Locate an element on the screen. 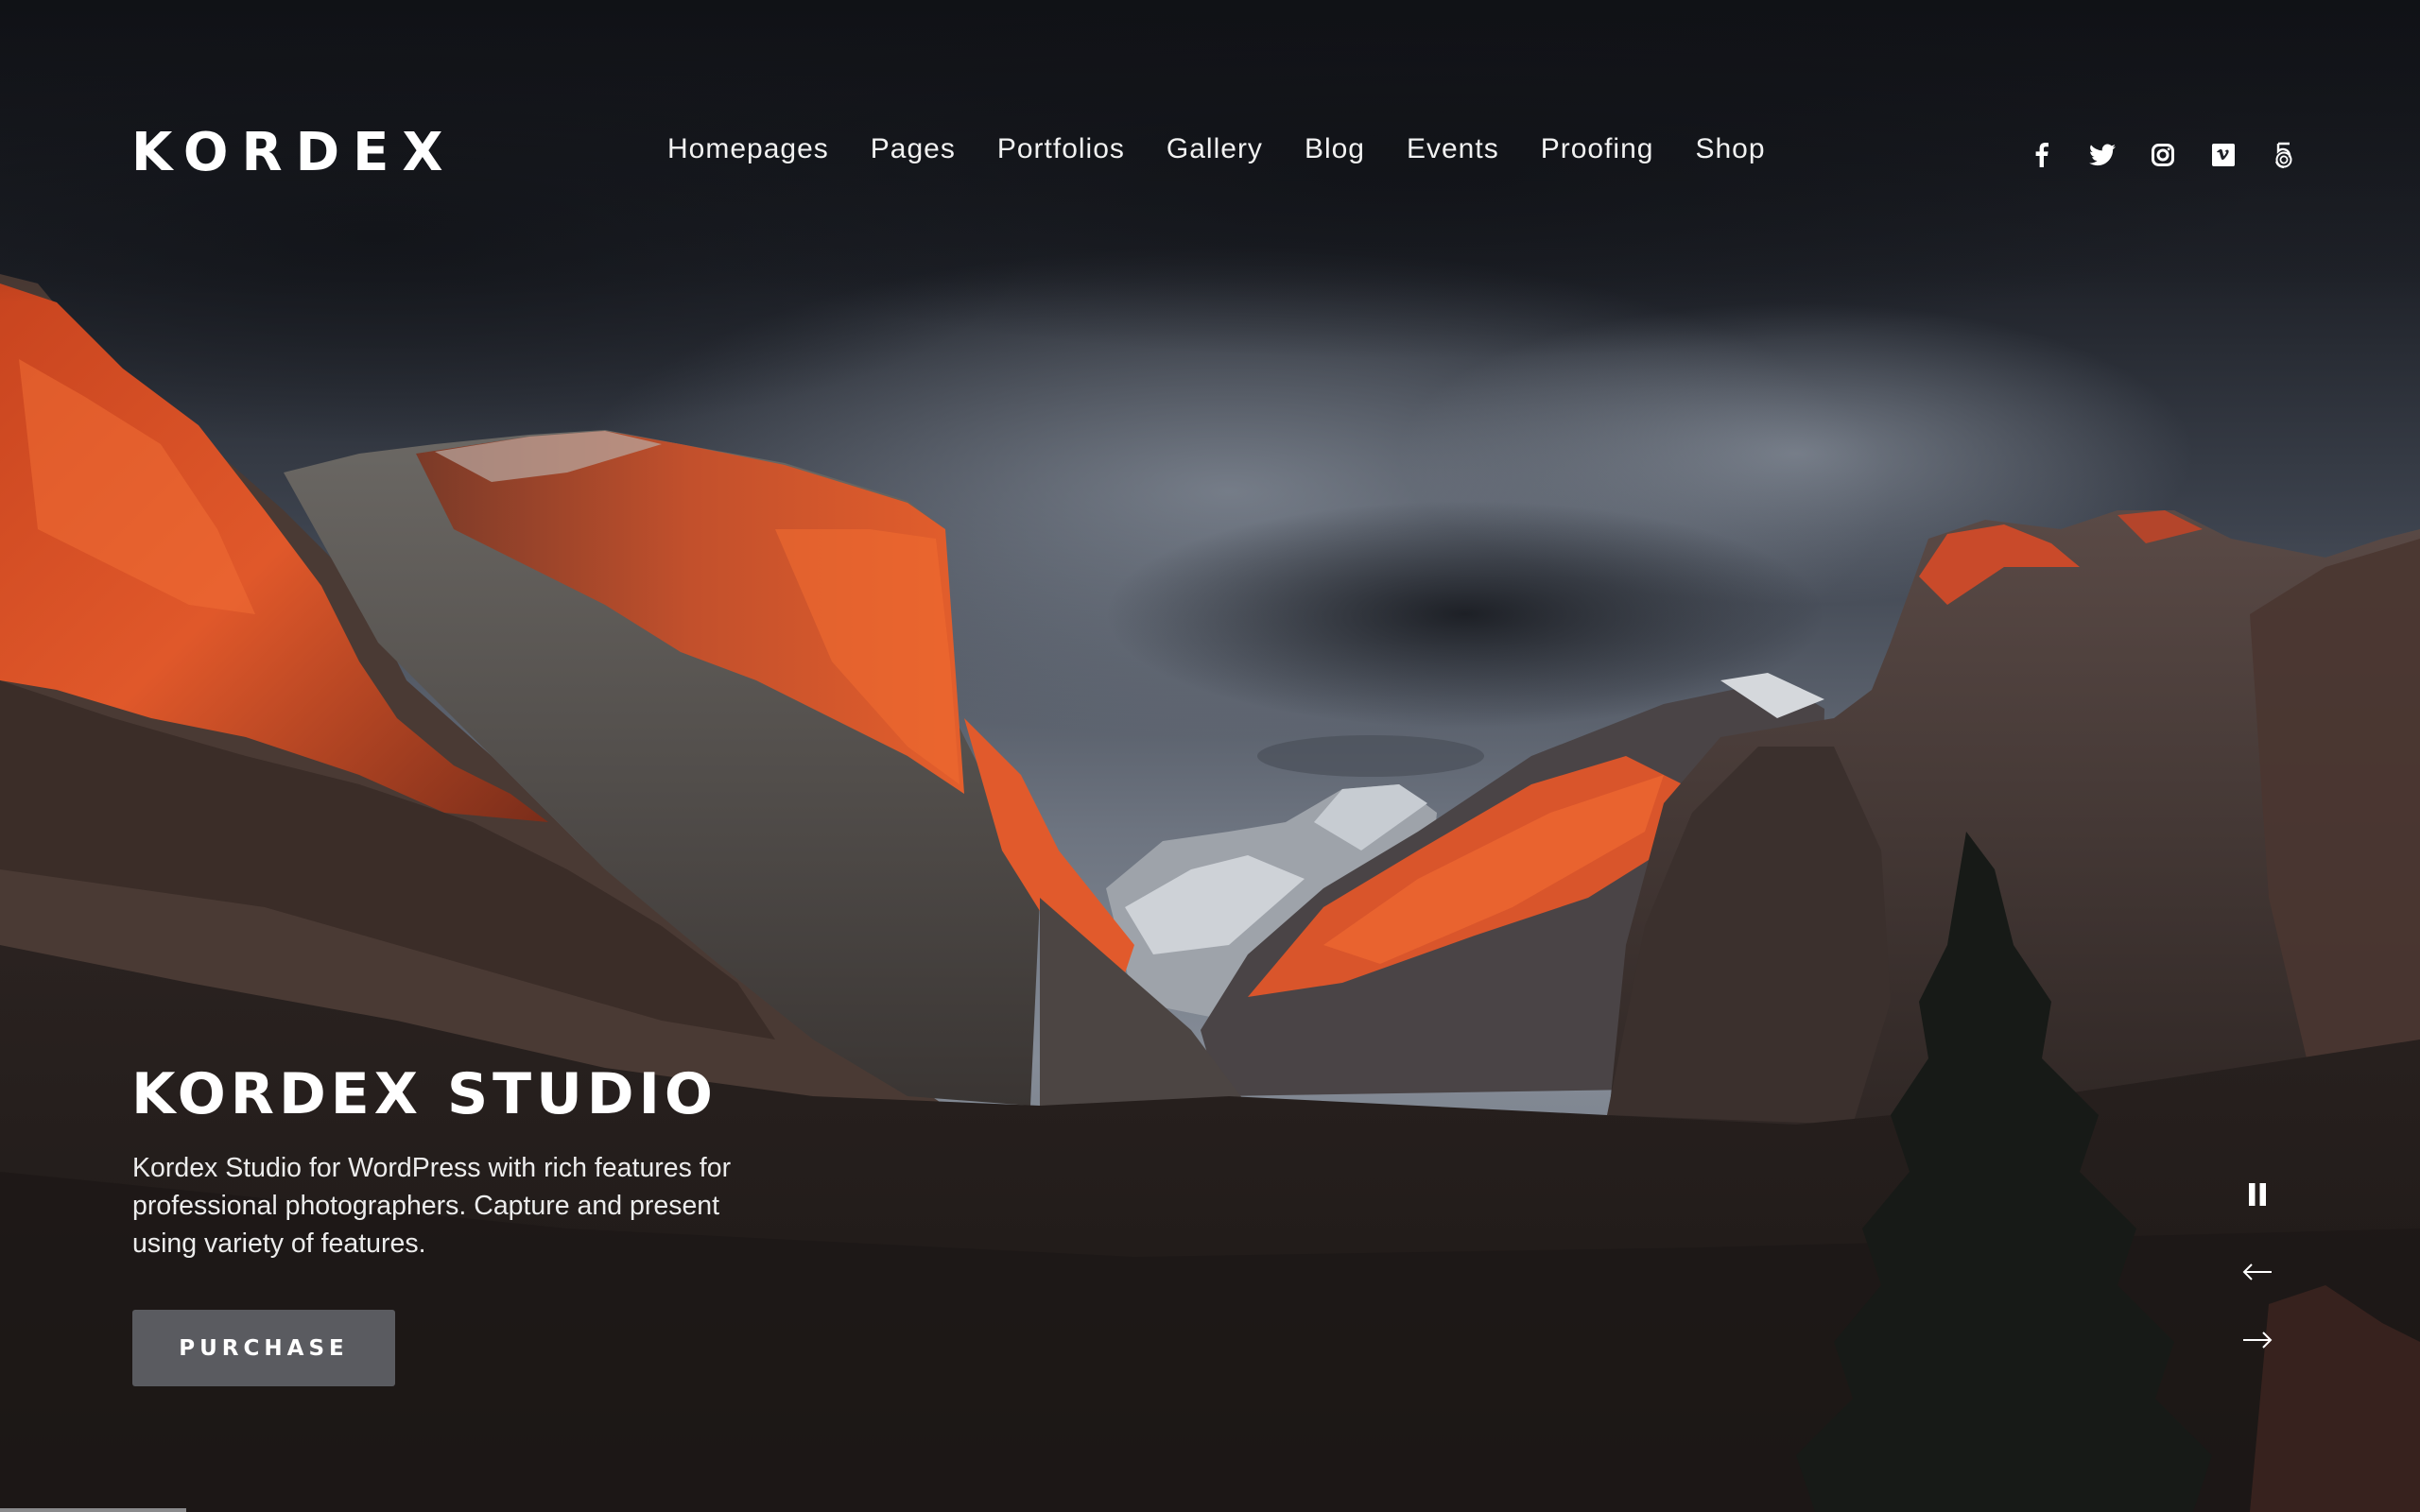 The width and height of the screenshot is (2420, 1512). nav-item-gallery: Gallery is located at coordinates (1215, 149).